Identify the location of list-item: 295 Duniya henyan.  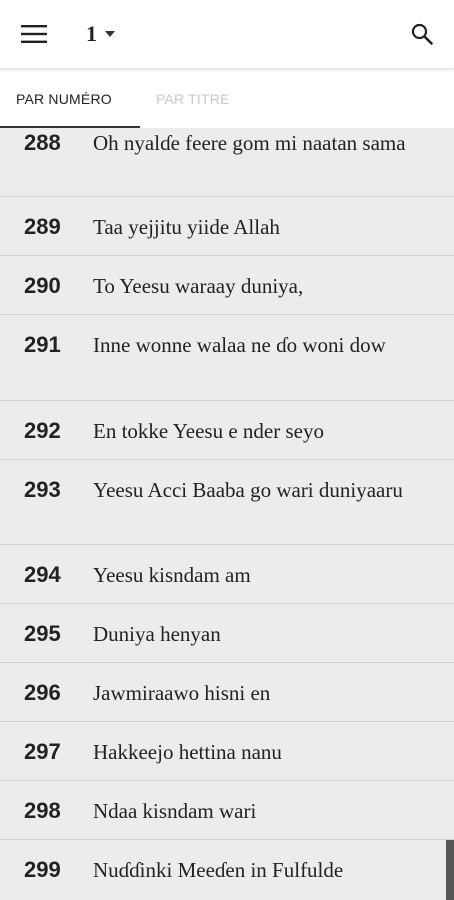
(227, 633).